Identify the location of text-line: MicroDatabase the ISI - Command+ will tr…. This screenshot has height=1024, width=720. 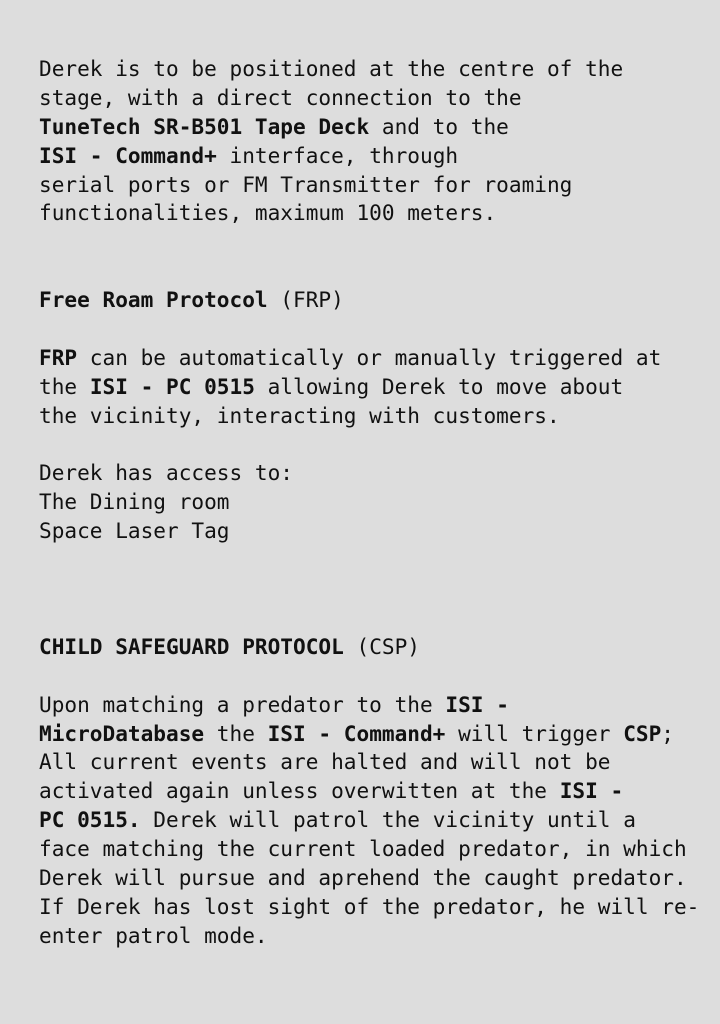
(356, 733).